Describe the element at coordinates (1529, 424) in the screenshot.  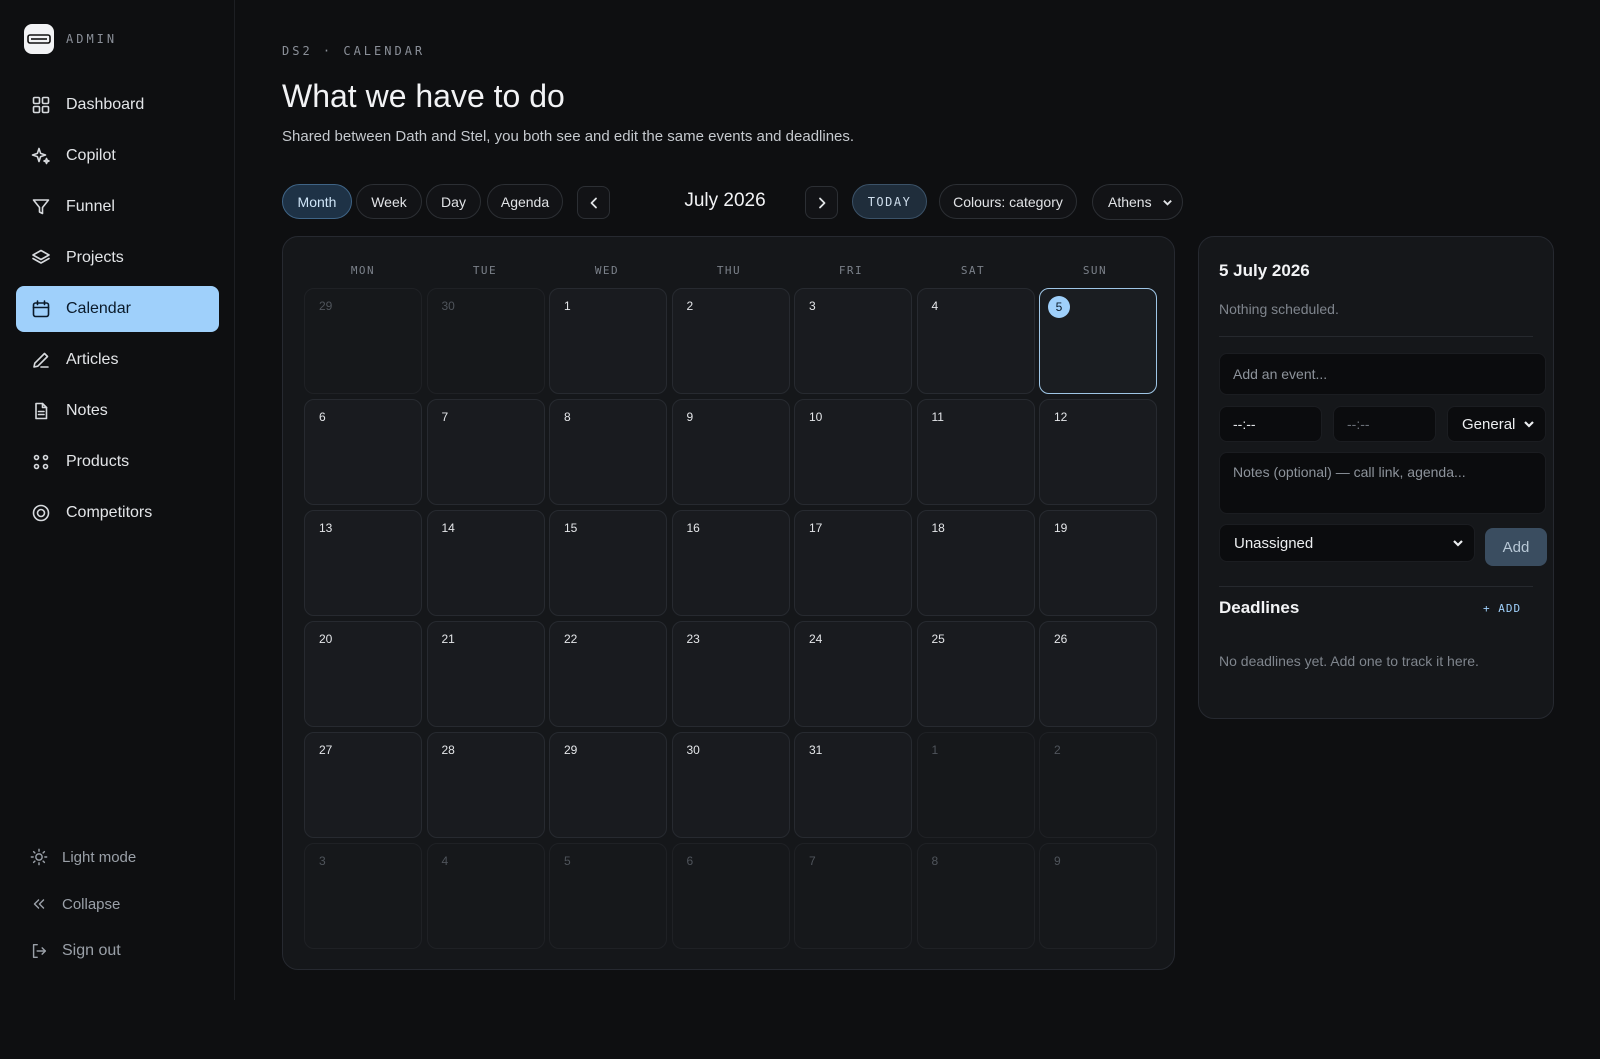
I see `chevron-down-icon` at that location.